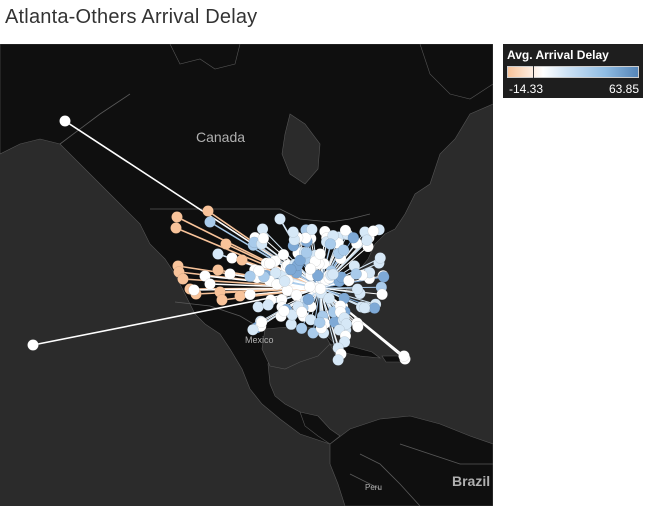  Describe the element at coordinates (220, 137) in the screenshot. I see `label-canada: Canada` at that location.